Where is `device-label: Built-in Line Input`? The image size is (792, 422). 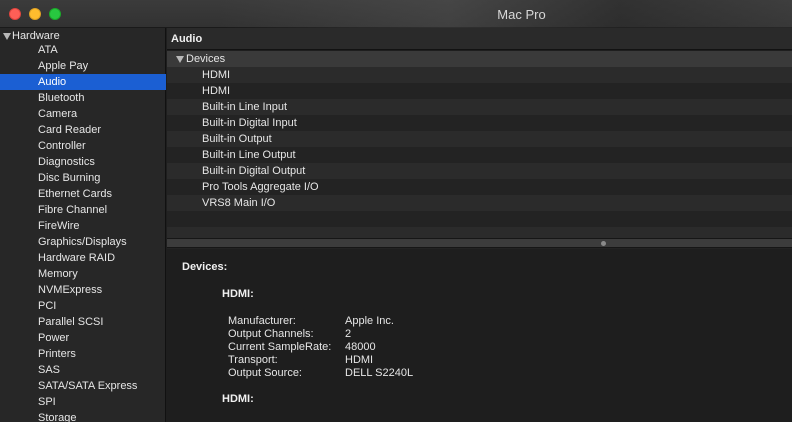
device-label: Built-in Line Input is located at coordinates (244, 107).